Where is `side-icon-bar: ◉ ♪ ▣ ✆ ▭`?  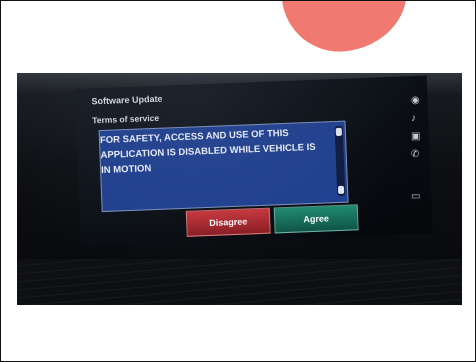
side-icon-bar: ◉ ♪ ▣ ✆ ▭ is located at coordinates (417, 155).